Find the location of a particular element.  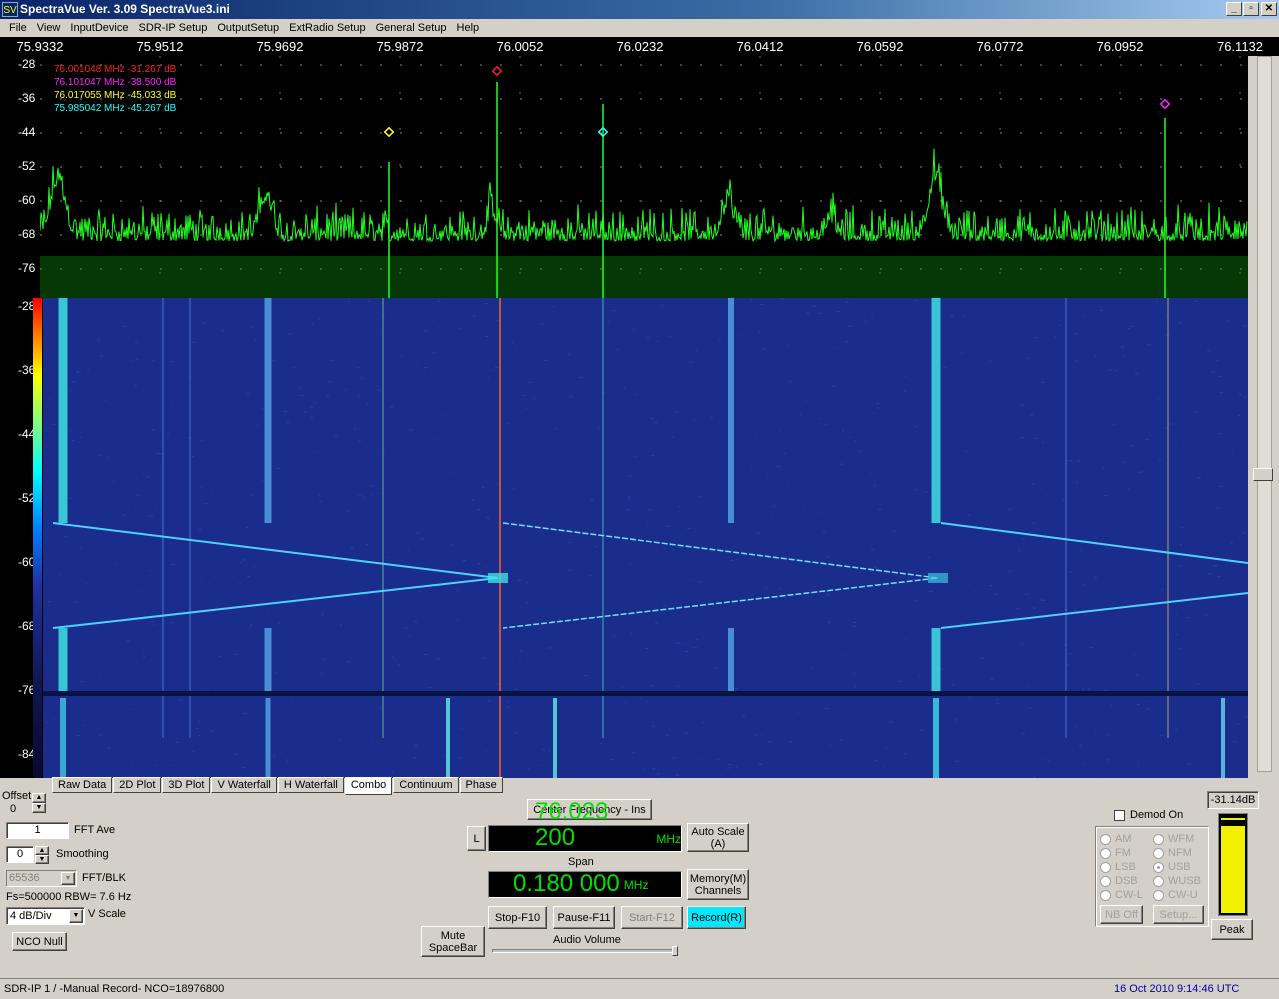

fs-rbw-info: Fs=500000 RBW= 7.6 Hz is located at coordinates (69, 897).